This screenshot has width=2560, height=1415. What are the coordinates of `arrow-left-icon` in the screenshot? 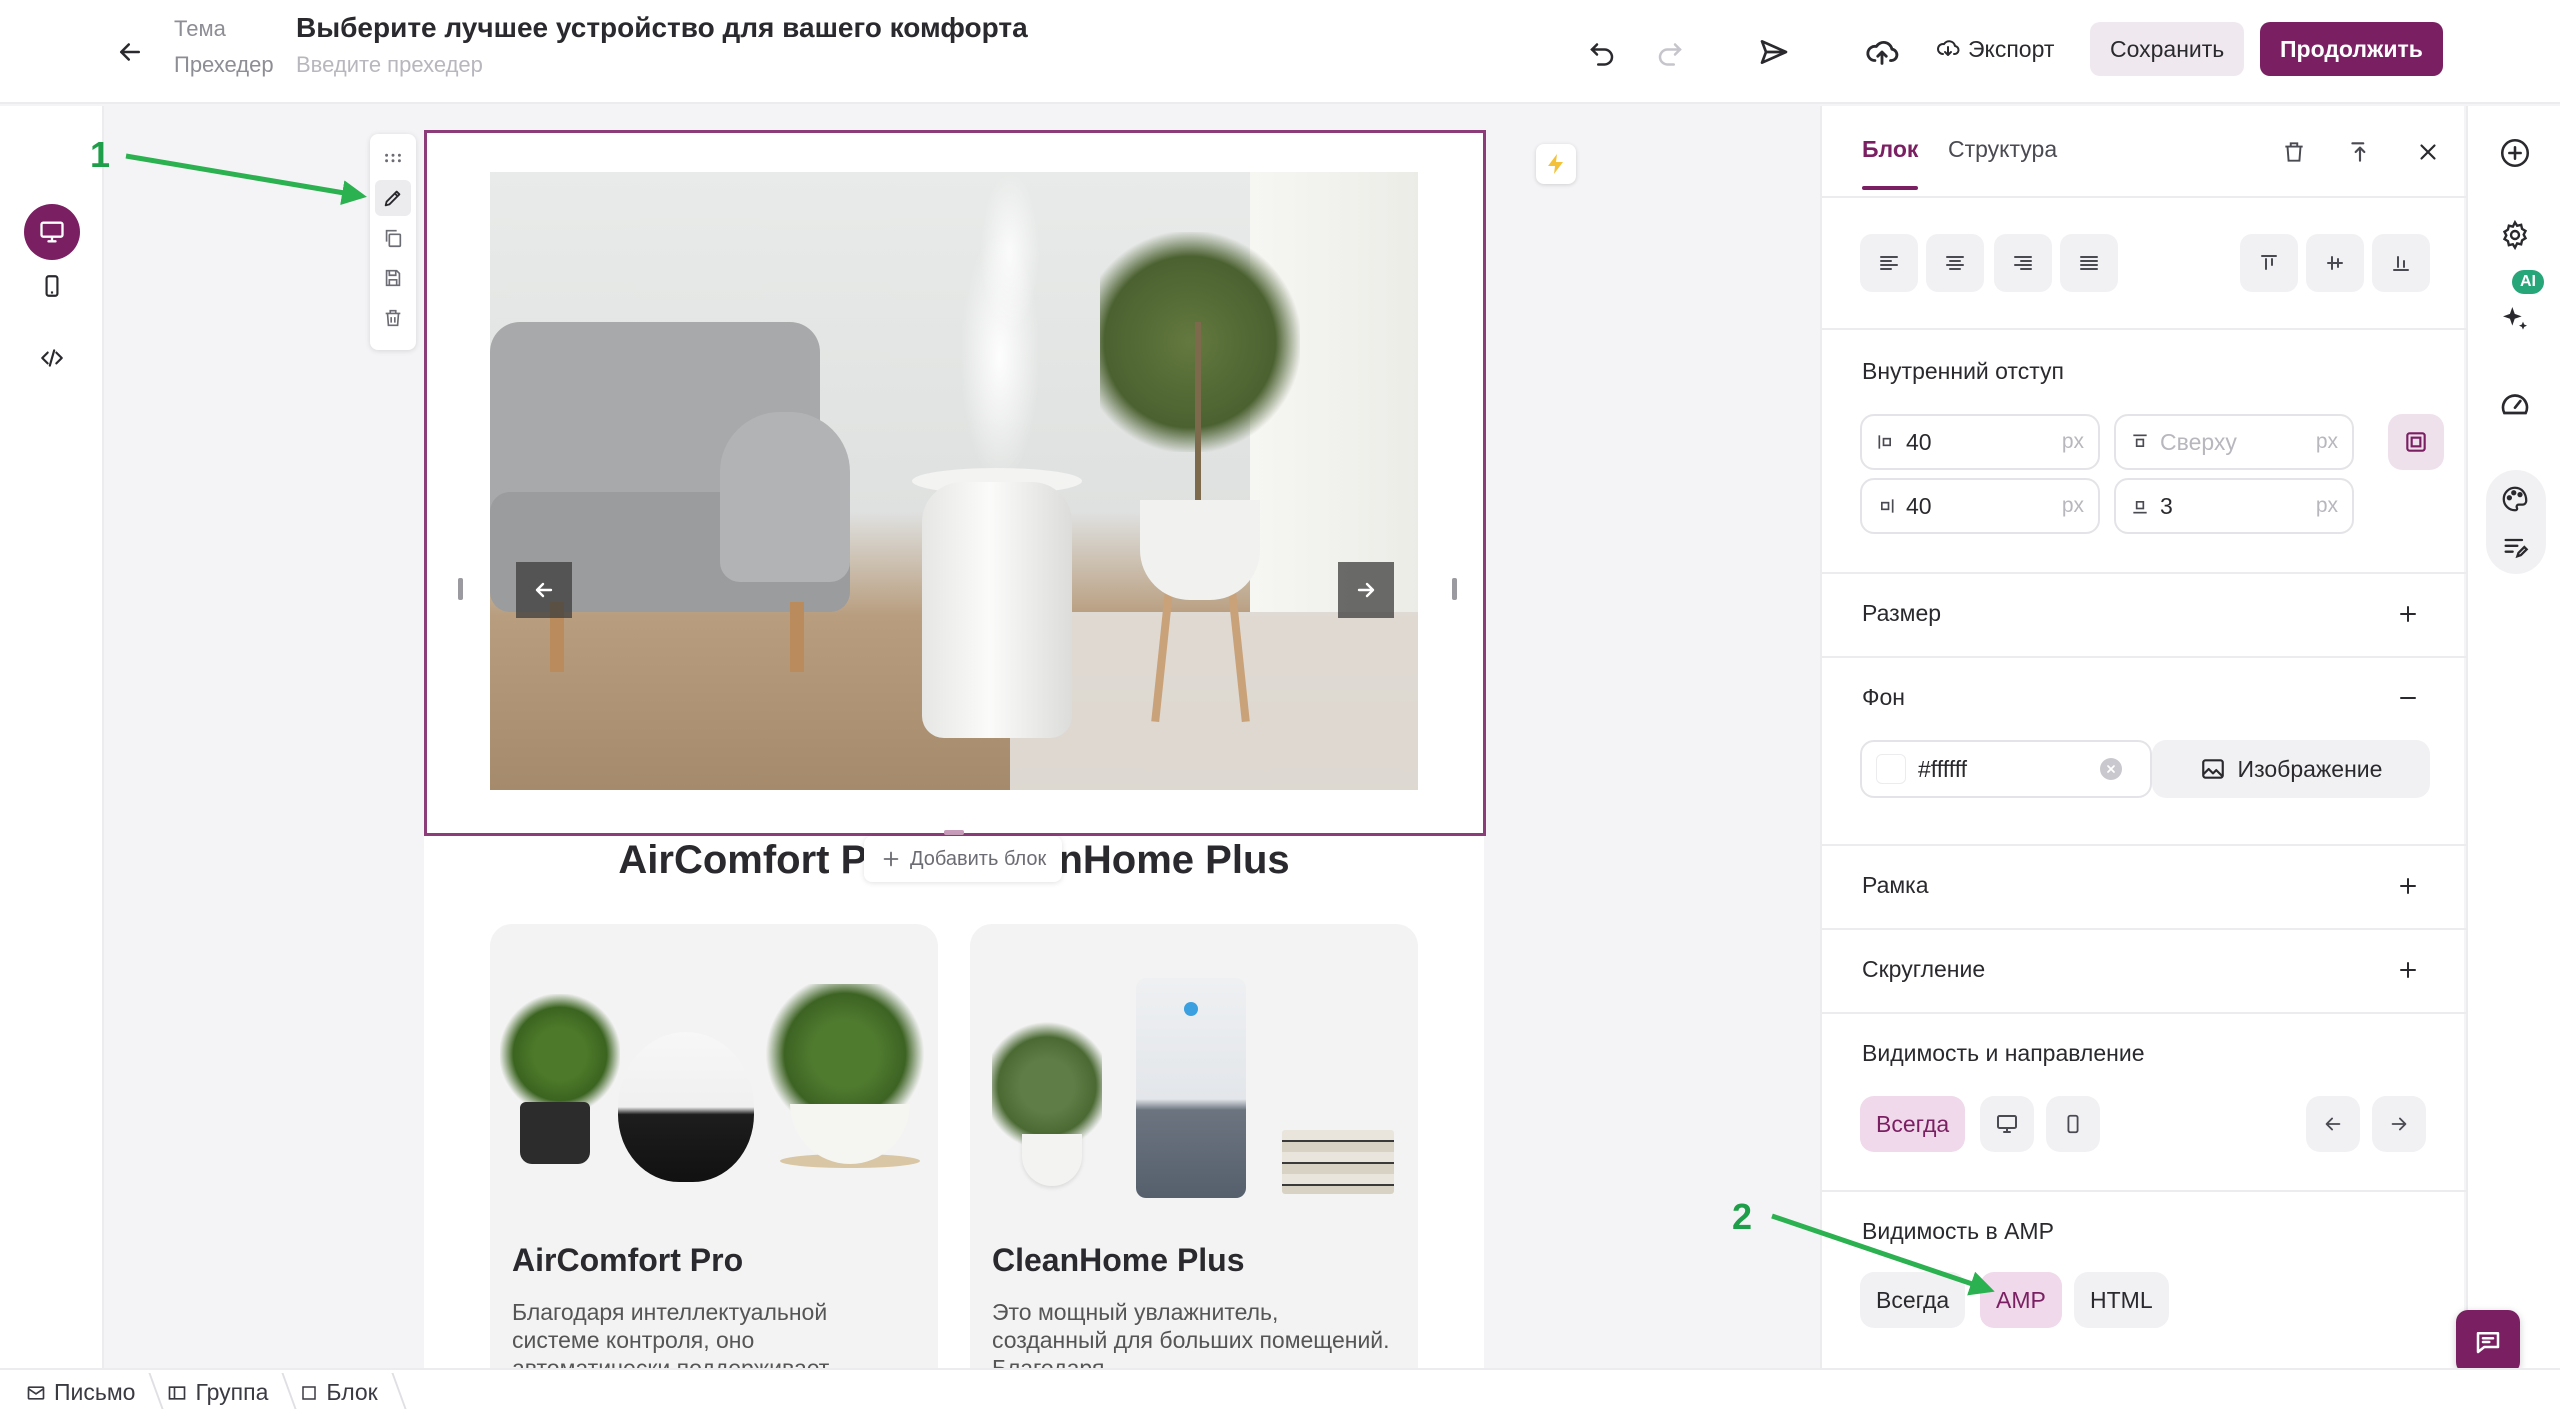 It's located at (2333, 1124).